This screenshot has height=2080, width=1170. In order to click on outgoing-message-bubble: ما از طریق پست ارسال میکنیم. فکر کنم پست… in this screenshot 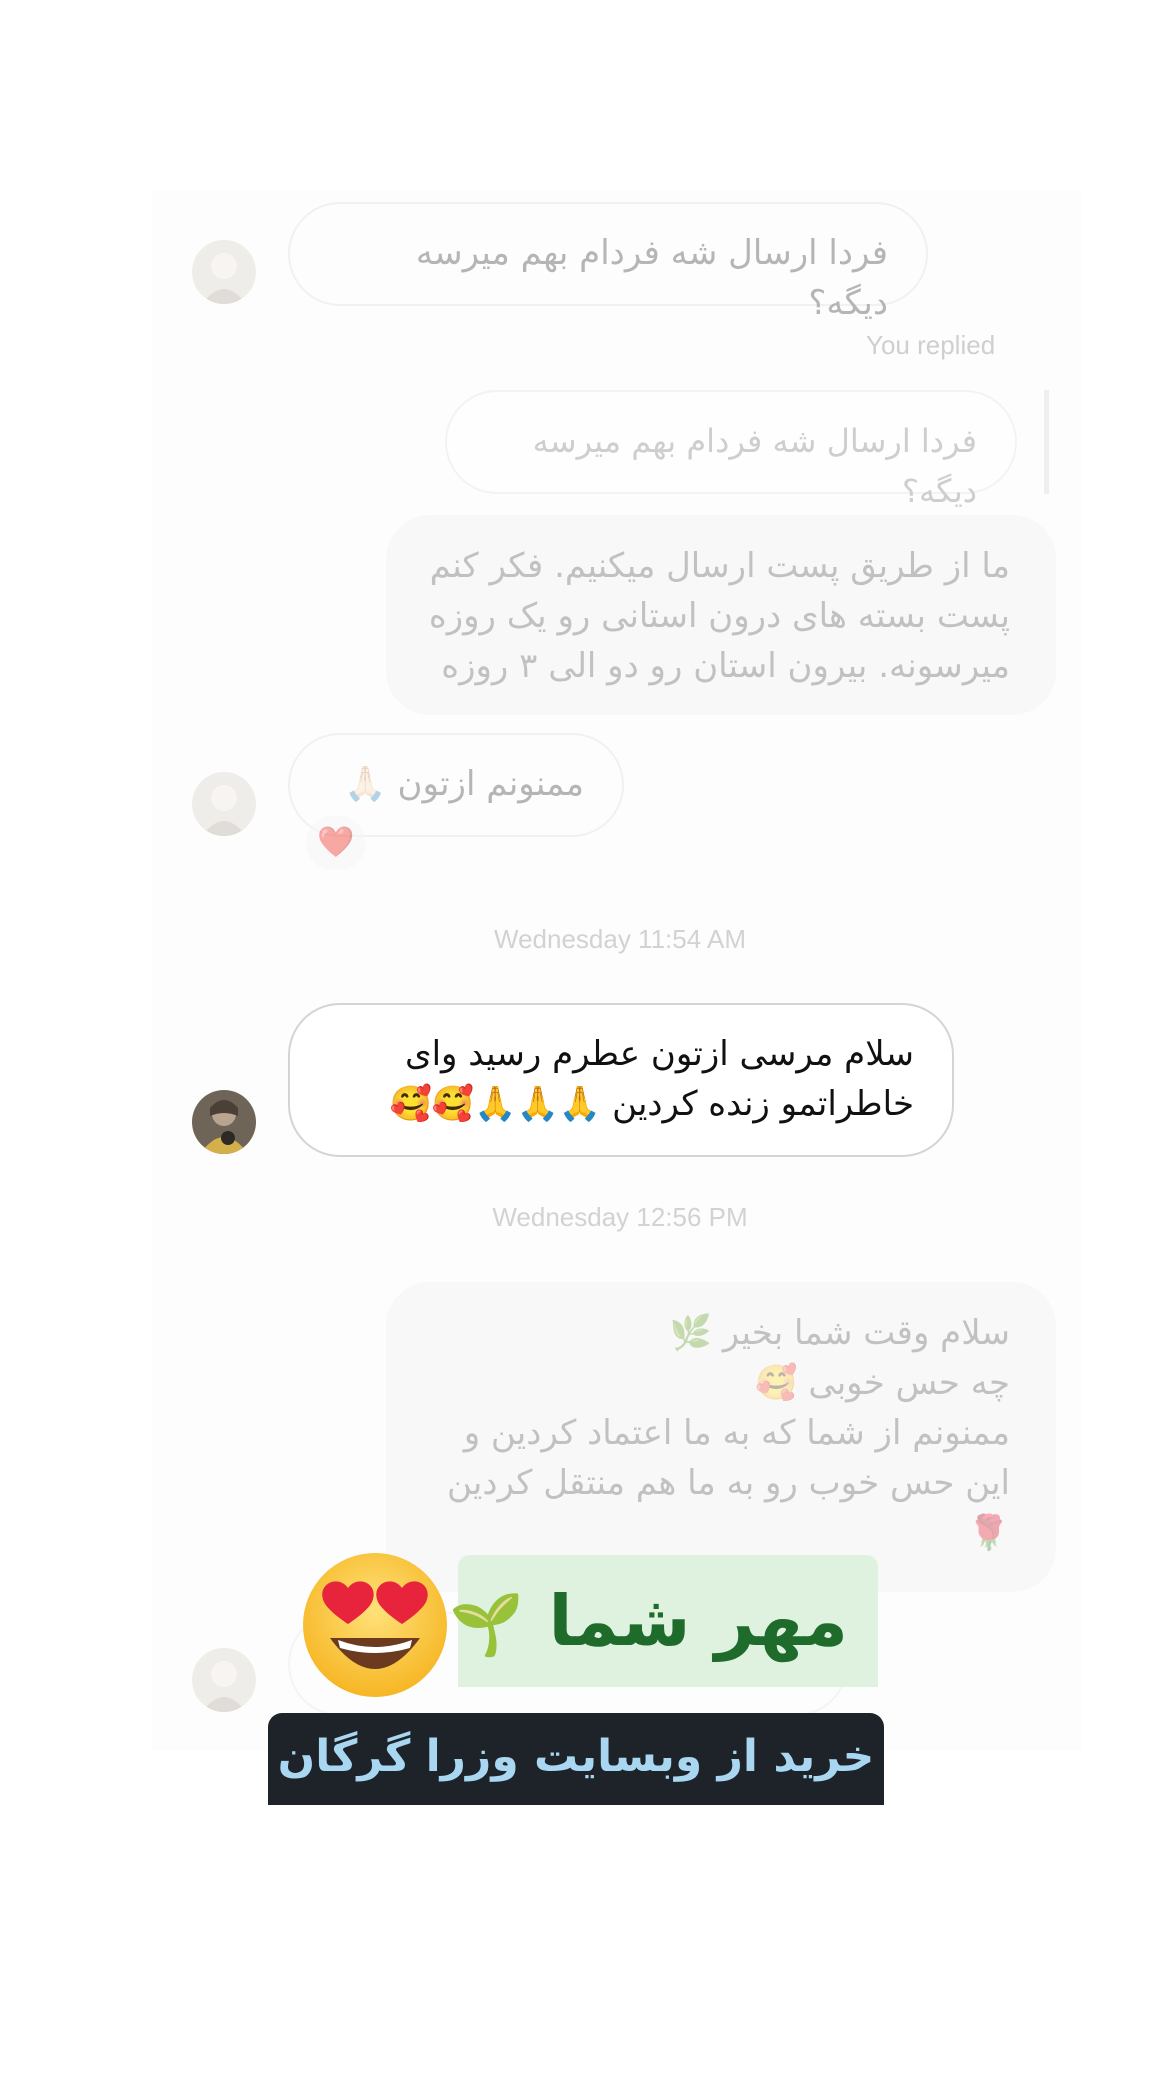, I will do `click(721, 615)`.